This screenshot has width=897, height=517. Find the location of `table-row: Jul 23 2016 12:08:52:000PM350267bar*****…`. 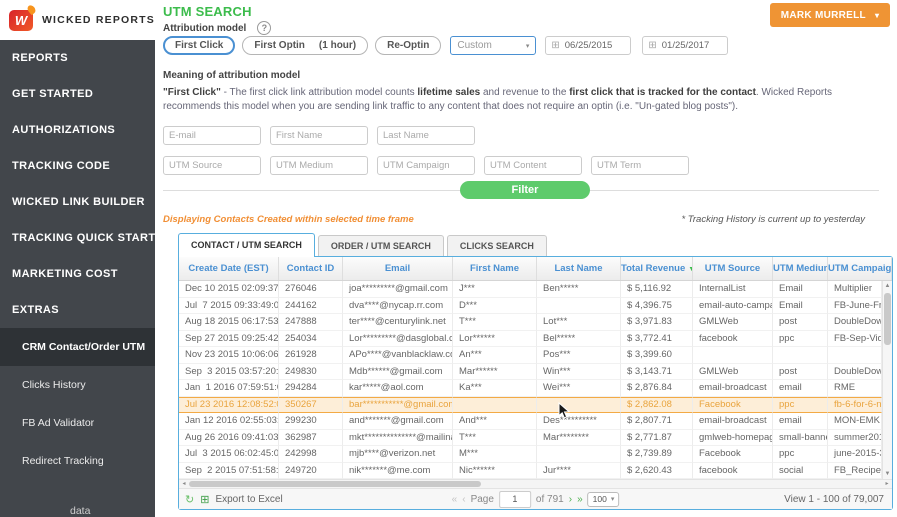

table-row: Jul 23 2016 12:08:52:000PM350267bar*****… is located at coordinates (530, 404).